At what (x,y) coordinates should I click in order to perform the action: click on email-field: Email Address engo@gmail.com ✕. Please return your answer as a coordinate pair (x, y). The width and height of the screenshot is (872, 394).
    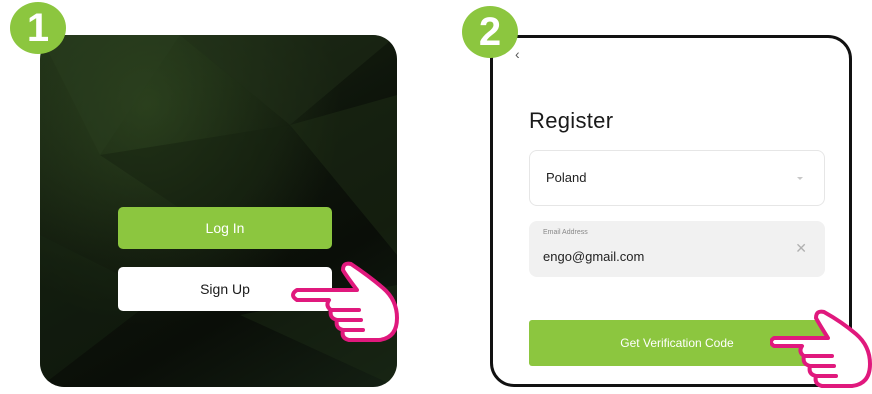
    Looking at the image, I should click on (677, 249).